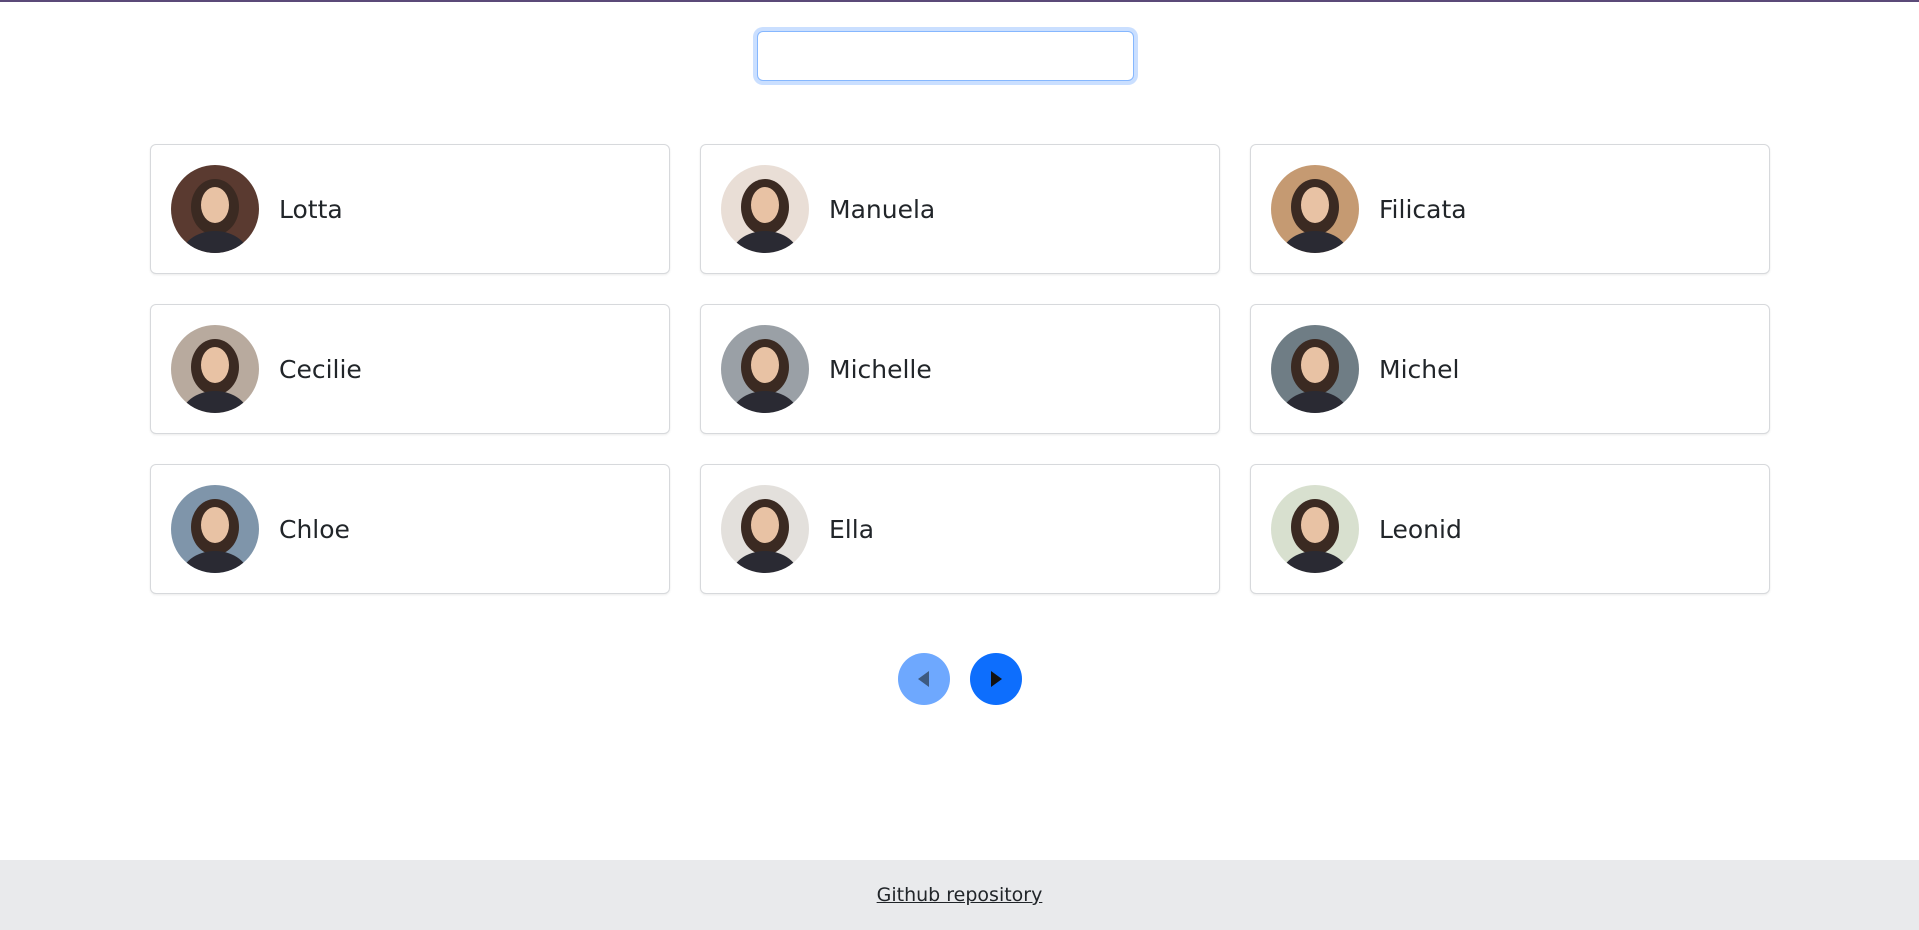  I want to click on person-card-michelle: Michelle, so click(960, 369).